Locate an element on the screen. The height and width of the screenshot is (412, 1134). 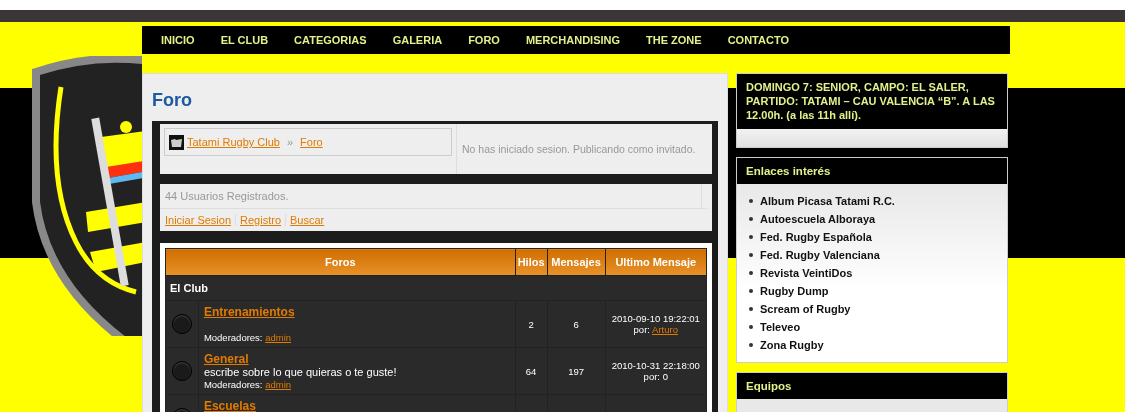
nav-link: FORO is located at coordinates (484, 40).